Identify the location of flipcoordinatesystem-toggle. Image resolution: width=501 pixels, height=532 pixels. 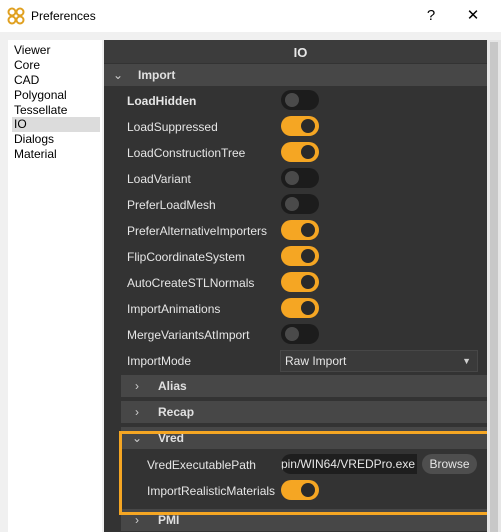
(300, 256).